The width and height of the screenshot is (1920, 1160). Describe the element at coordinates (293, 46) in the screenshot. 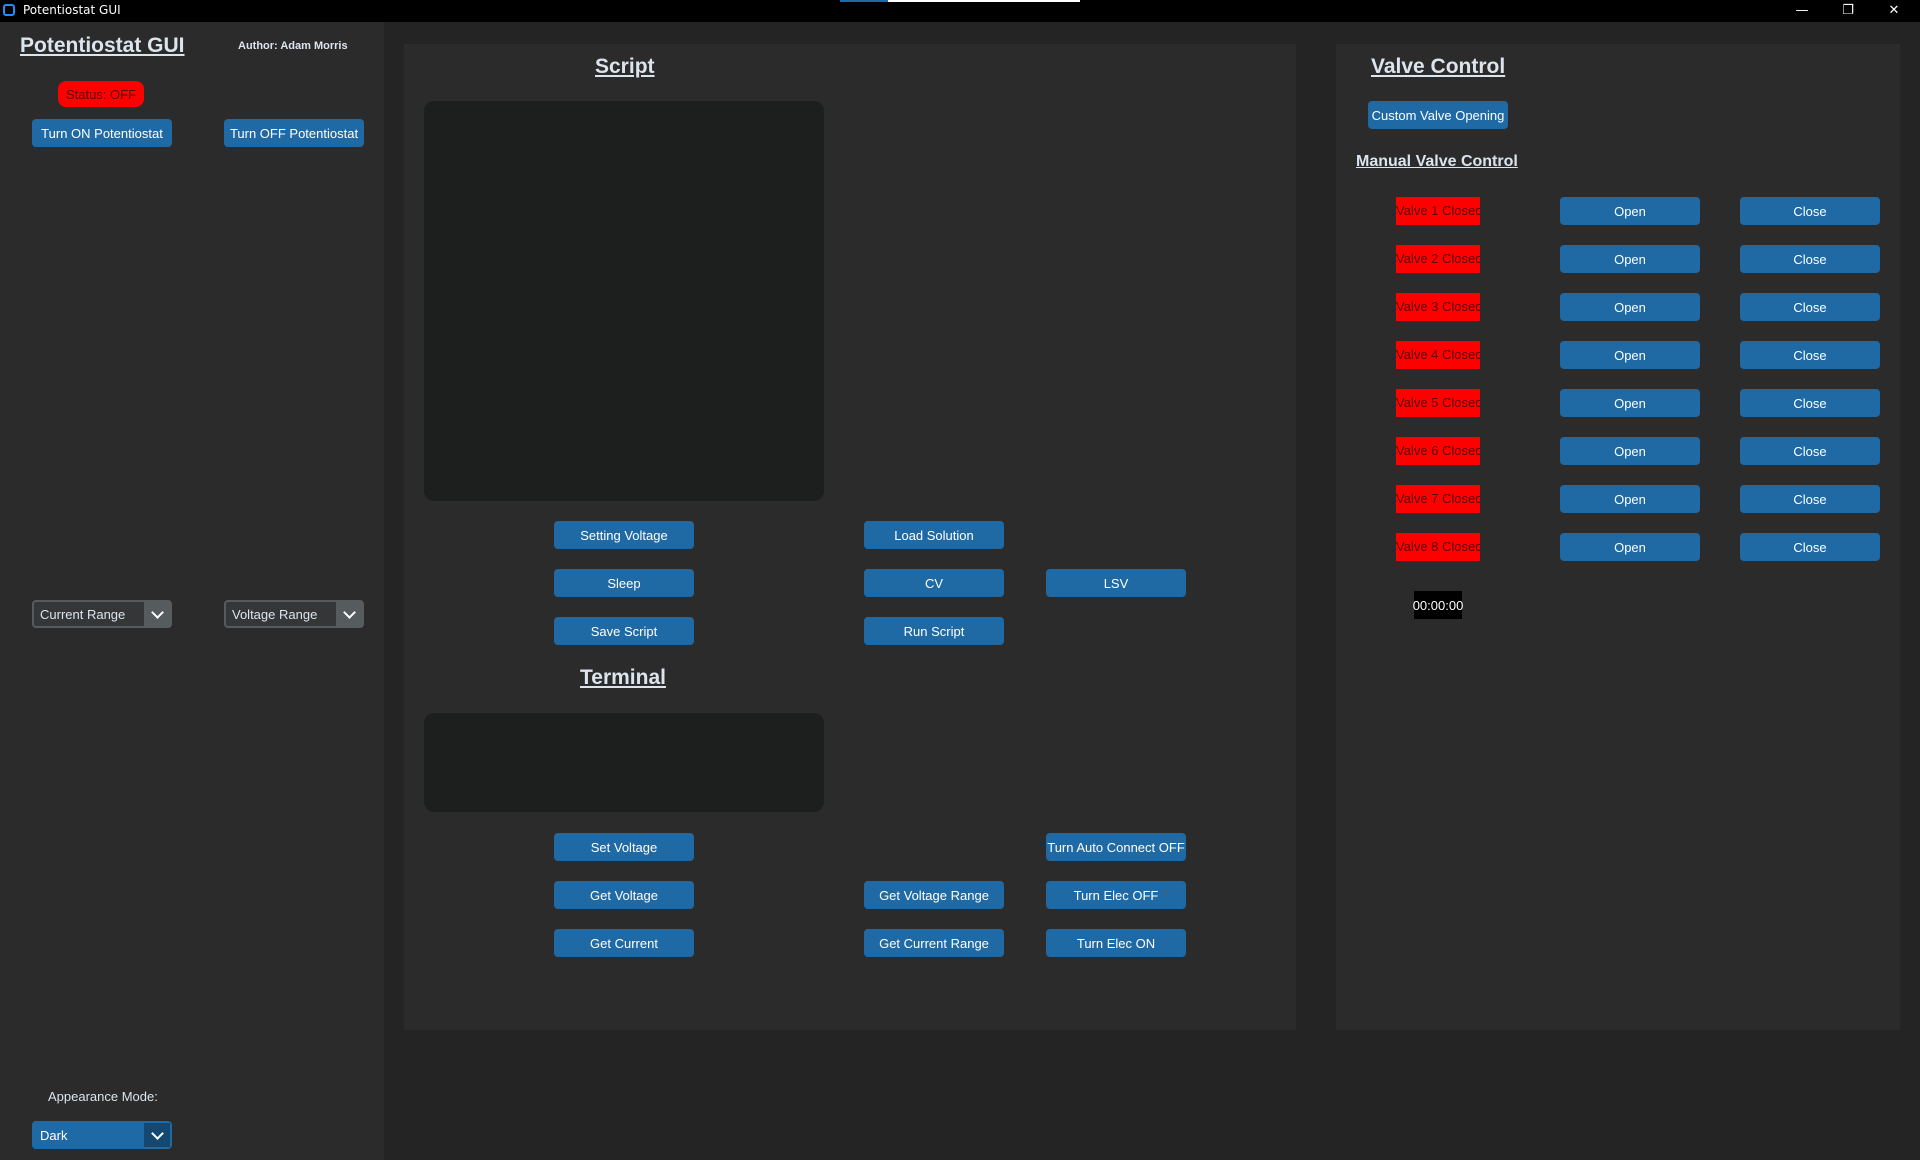

I see `author-label: Author: Adam Morris` at that location.